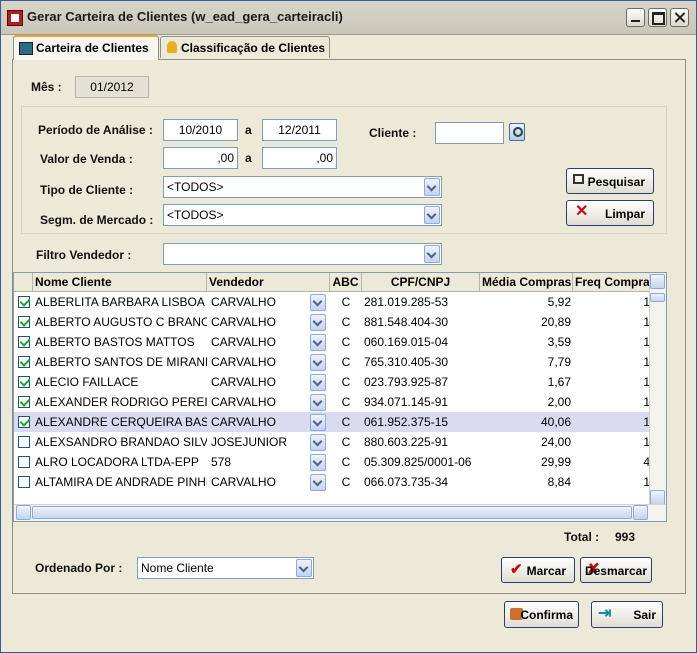 The width and height of the screenshot is (697, 653). I want to click on tab-label: Classificação de Clientes, so click(253, 48).